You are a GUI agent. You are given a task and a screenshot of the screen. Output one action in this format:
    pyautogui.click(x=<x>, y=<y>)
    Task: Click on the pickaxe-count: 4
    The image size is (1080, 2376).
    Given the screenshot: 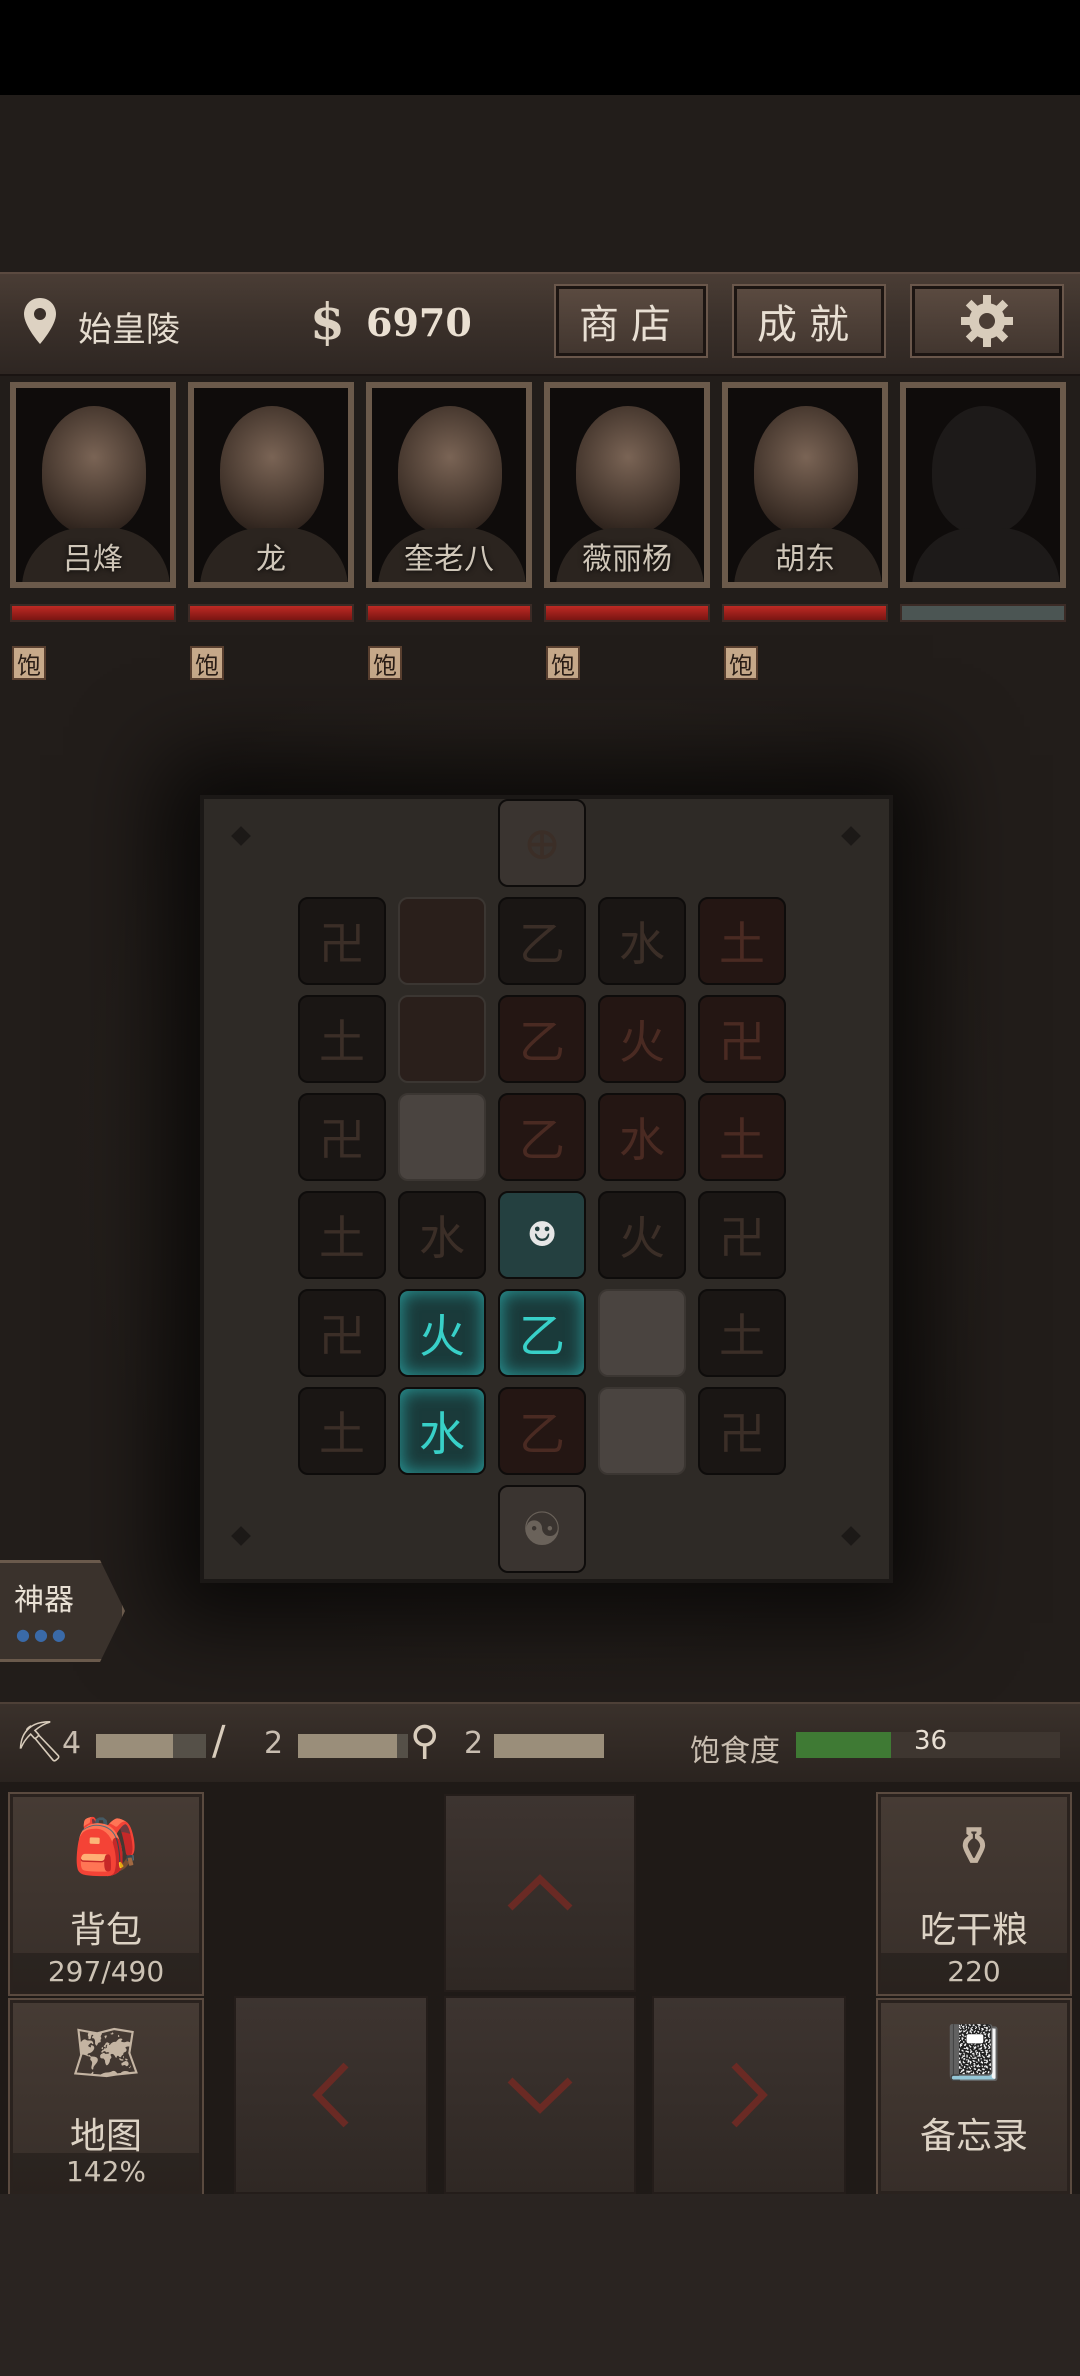 What is the action you would take?
    pyautogui.click(x=72, y=1743)
    